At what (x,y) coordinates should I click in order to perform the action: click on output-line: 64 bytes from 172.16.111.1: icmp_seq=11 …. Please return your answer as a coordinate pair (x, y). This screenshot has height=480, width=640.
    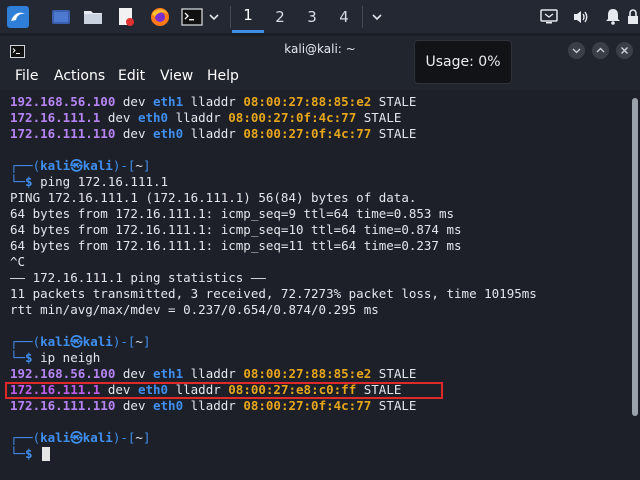
    Looking at the image, I should click on (236, 245).